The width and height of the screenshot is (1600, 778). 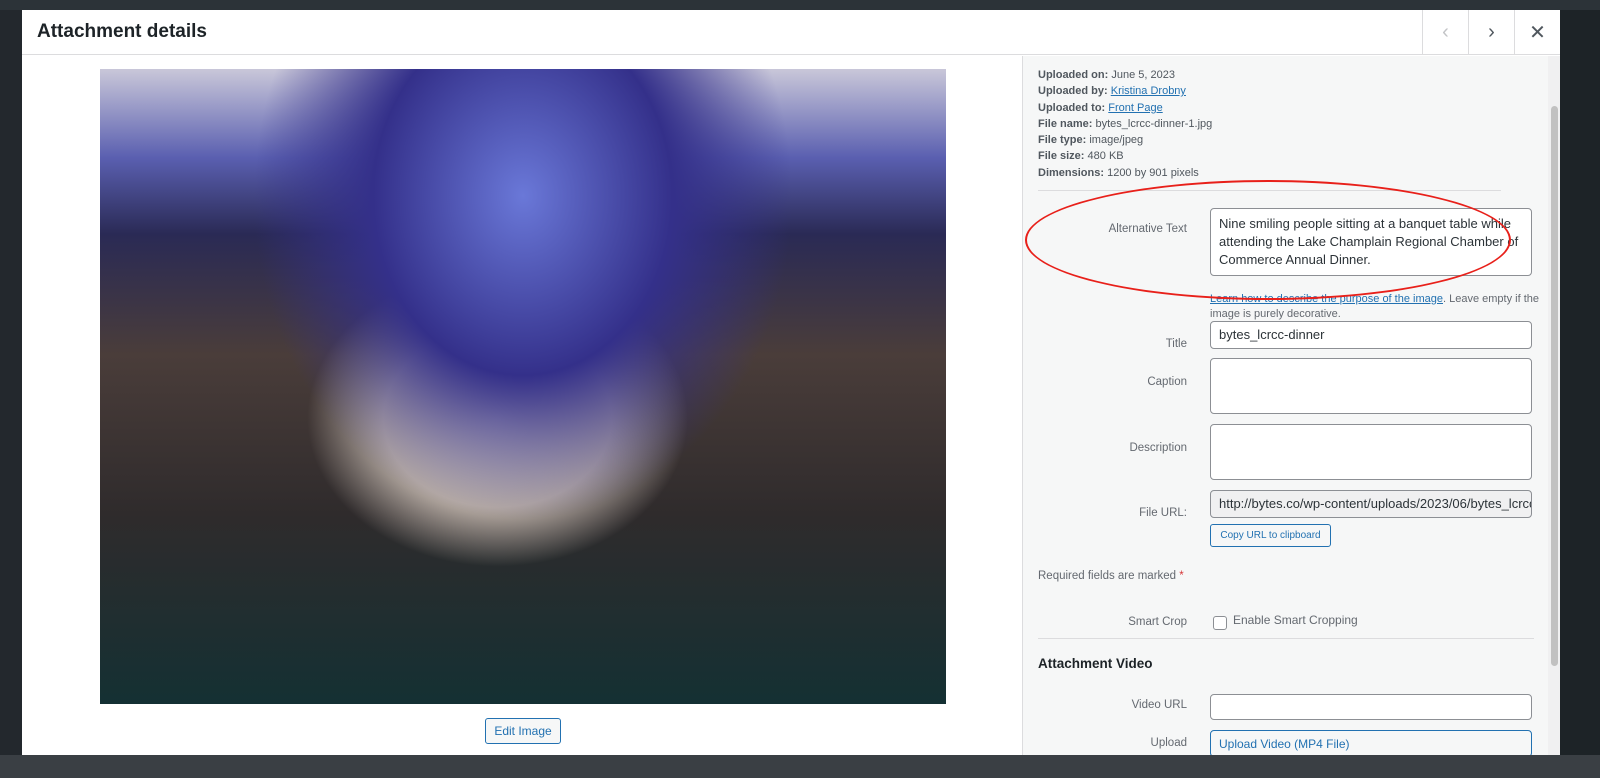 I want to click on file-type: image/jpeg, so click(x=1116, y=140).